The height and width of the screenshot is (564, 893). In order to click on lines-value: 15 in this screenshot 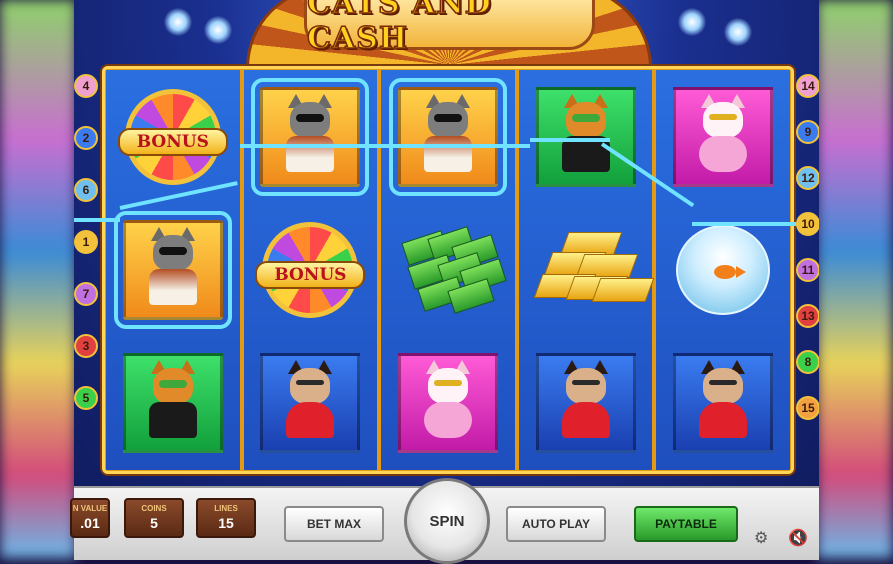, I will do `click(226, 523)`.